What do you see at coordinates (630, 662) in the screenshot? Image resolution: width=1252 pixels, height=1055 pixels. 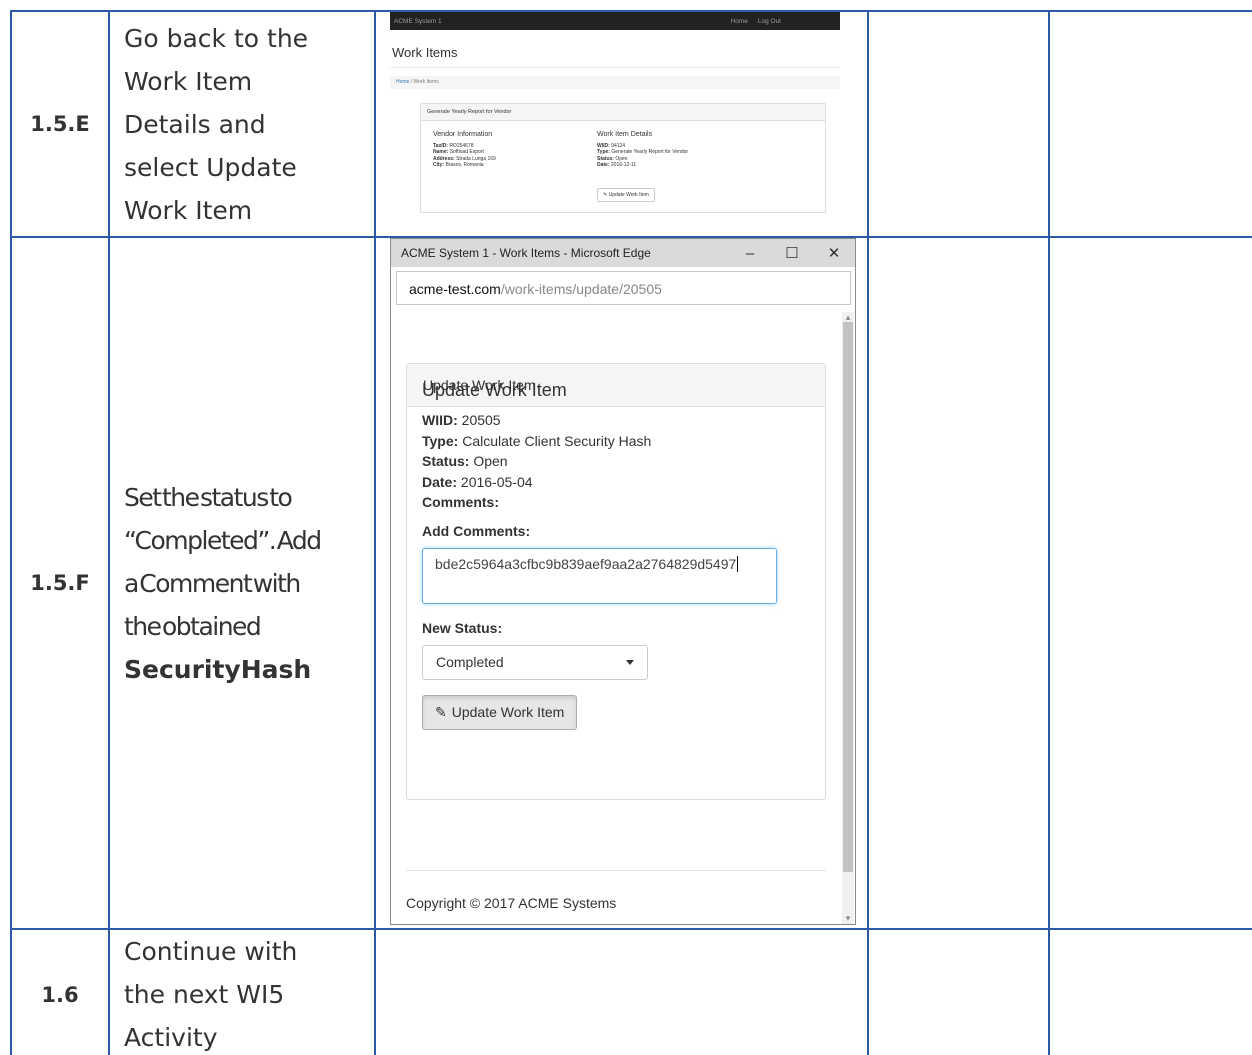 I see `caret-down-icon` at bounding box center [630, 662].